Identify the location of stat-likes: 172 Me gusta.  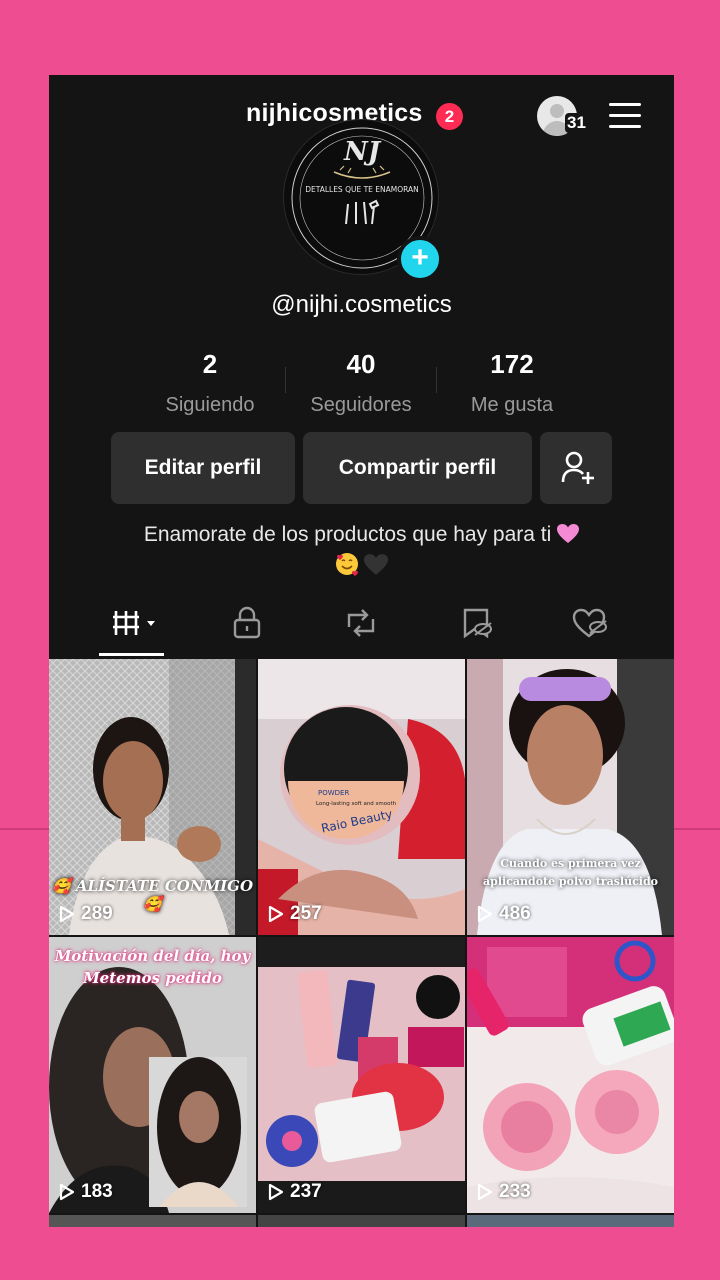
(512, 383).